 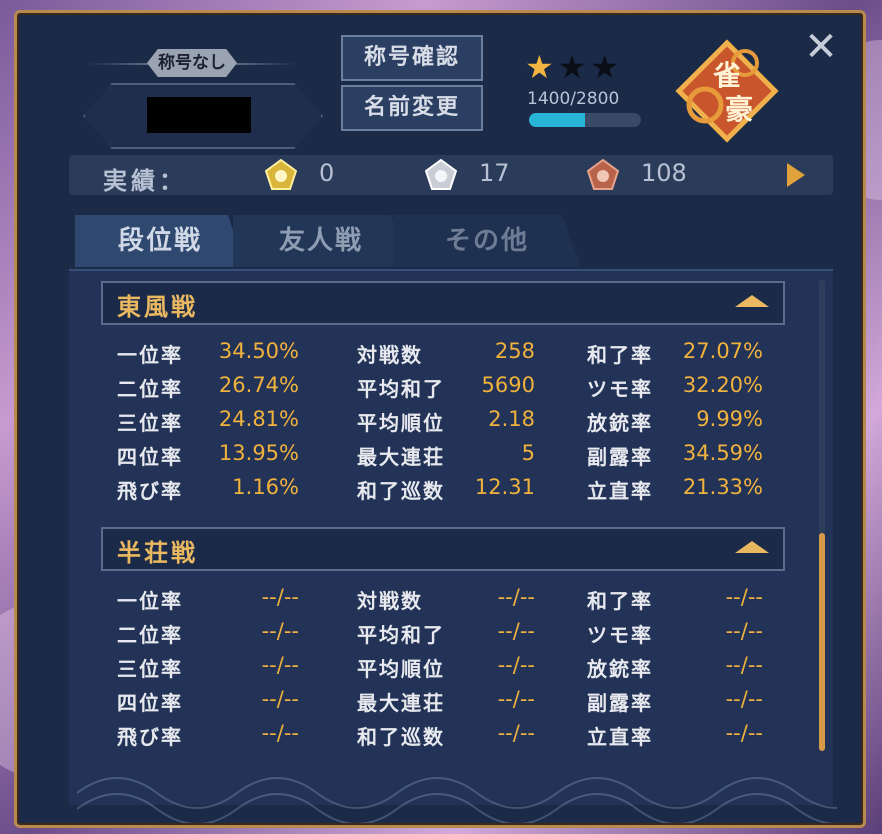 I want to click on stat-value: 24.81%, so click(x=258, y=419).